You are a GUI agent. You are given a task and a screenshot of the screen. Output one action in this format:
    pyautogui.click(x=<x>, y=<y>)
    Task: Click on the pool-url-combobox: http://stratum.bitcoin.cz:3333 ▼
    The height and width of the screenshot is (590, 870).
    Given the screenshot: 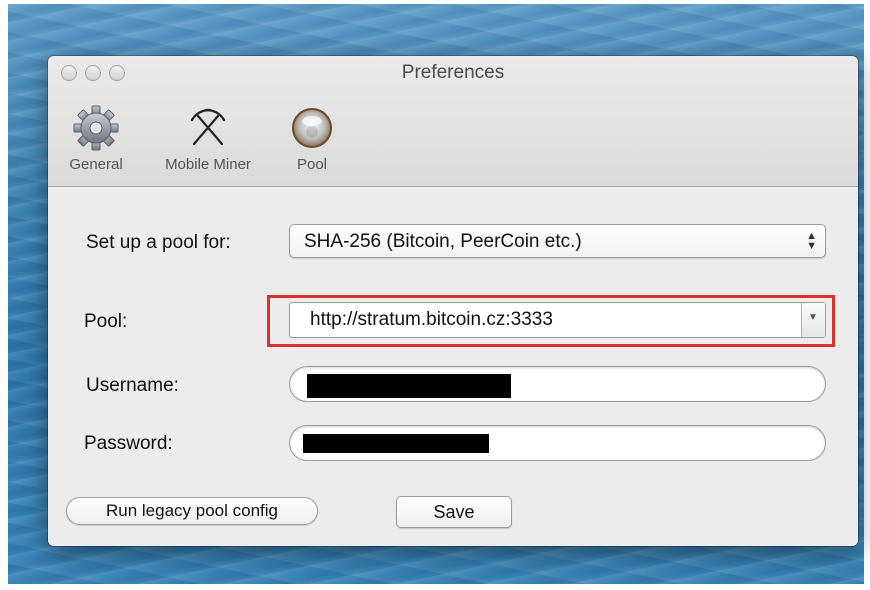 What is the action you would take?
    pyautogui.click(x=557, y=320)
    